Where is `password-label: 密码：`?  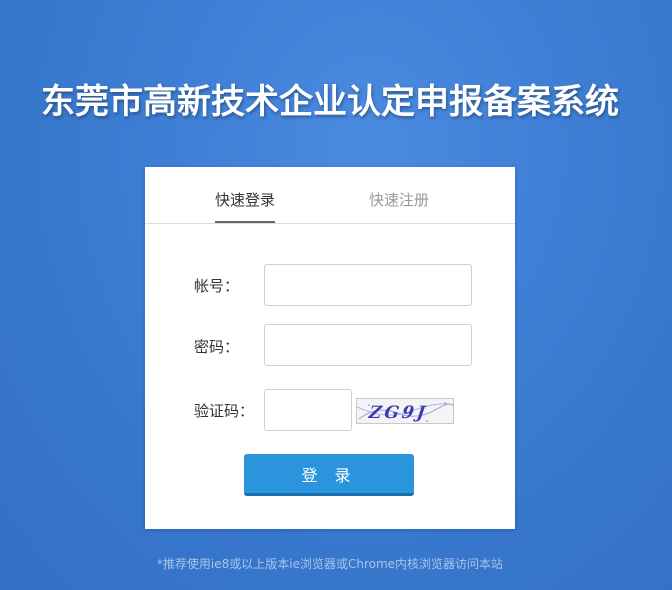 password-label: 密码： is located at coordinates (217, 347).